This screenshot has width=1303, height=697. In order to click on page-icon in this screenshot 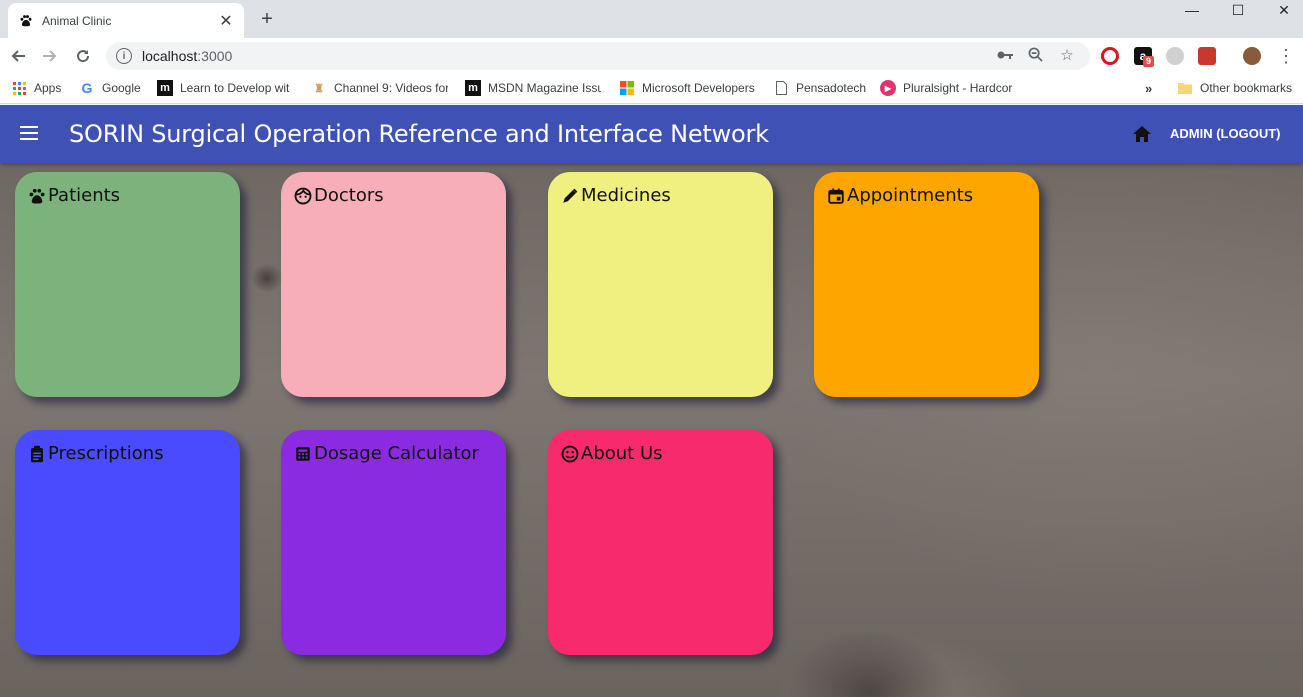, I will do `click(781, 88)`.